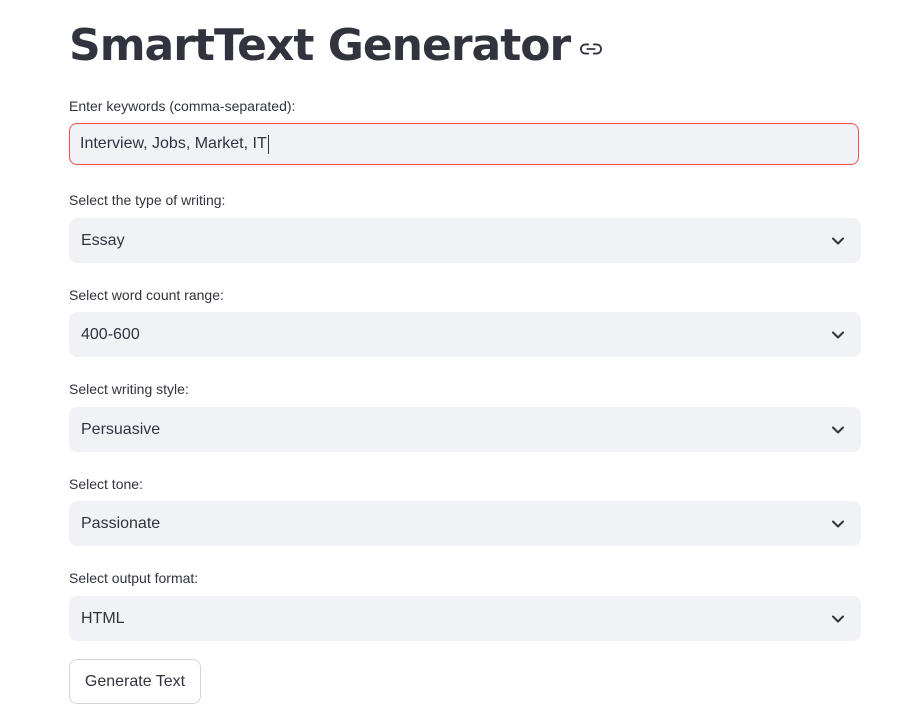 Image resolution: width=918 pixels, height=720 pixels. Describe the element at coordinates (106, 484) in the screenshot. I see `tone-label: Select tone:` at that location.